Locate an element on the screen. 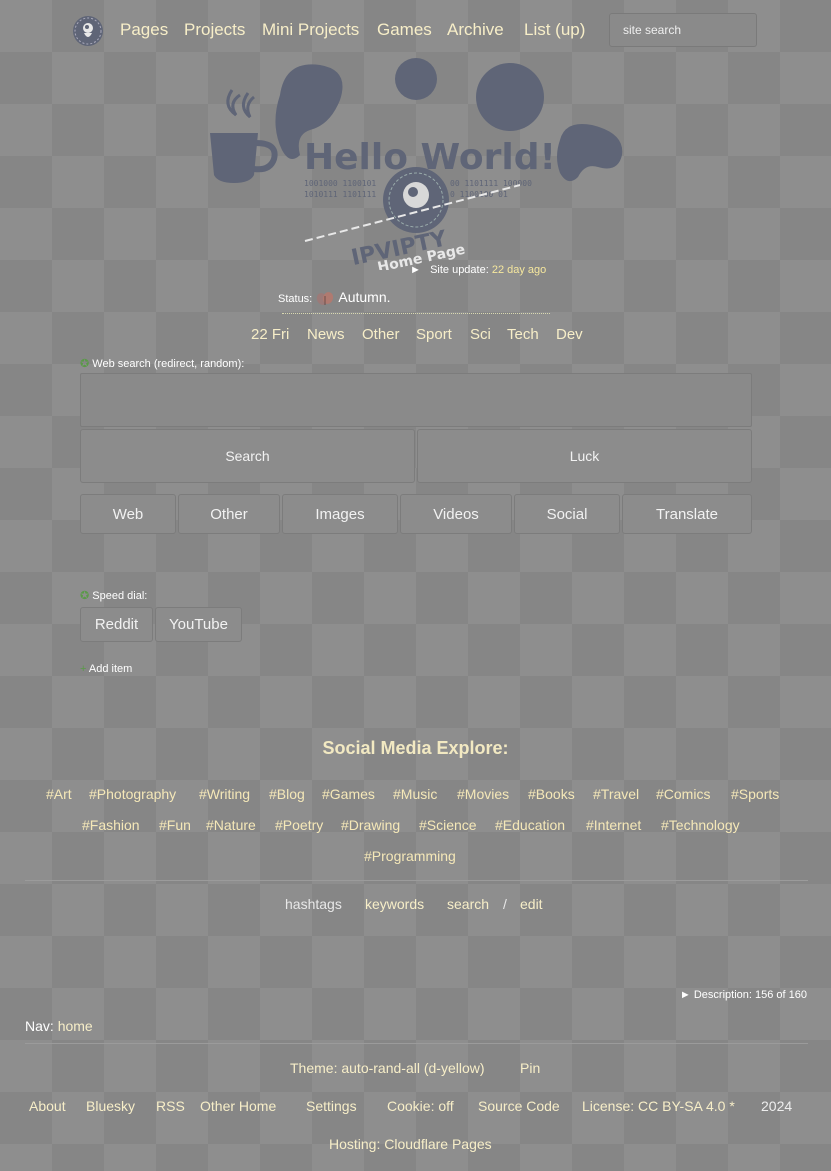 Image resolution: width=831 pixels, height=1171 pixels. speed-dial-youtube: YouTube is located at coordinates (198, 624).